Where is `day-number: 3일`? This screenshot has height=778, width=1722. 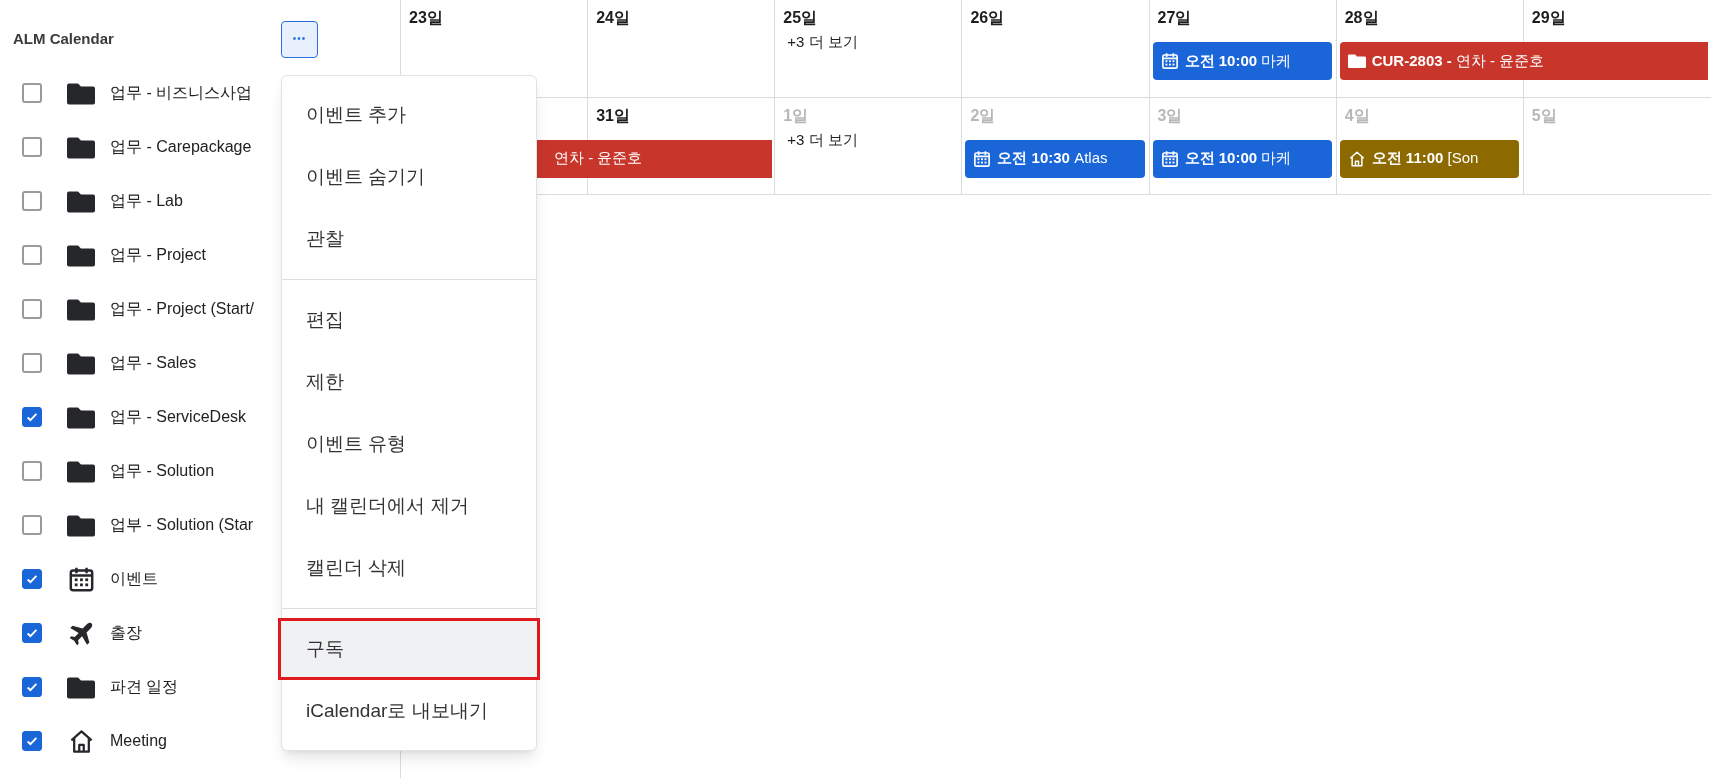 day-number: 3일 is located at coordinates (1170, 115).